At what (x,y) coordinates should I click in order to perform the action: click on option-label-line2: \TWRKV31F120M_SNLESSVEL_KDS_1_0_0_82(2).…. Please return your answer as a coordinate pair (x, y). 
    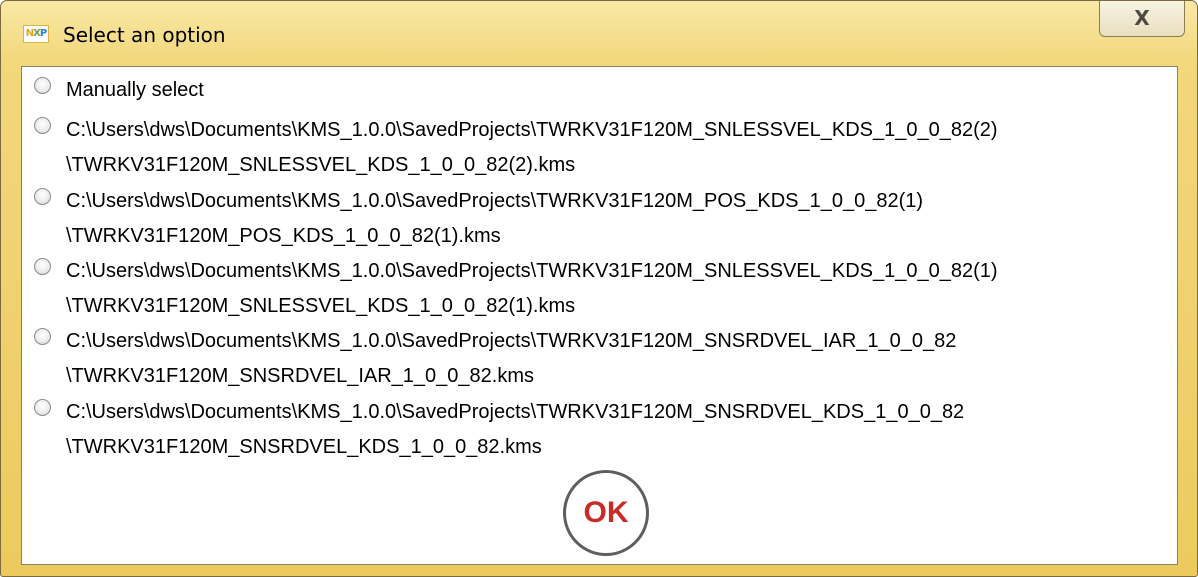
    Looking at the image, I should click on (320, 165).